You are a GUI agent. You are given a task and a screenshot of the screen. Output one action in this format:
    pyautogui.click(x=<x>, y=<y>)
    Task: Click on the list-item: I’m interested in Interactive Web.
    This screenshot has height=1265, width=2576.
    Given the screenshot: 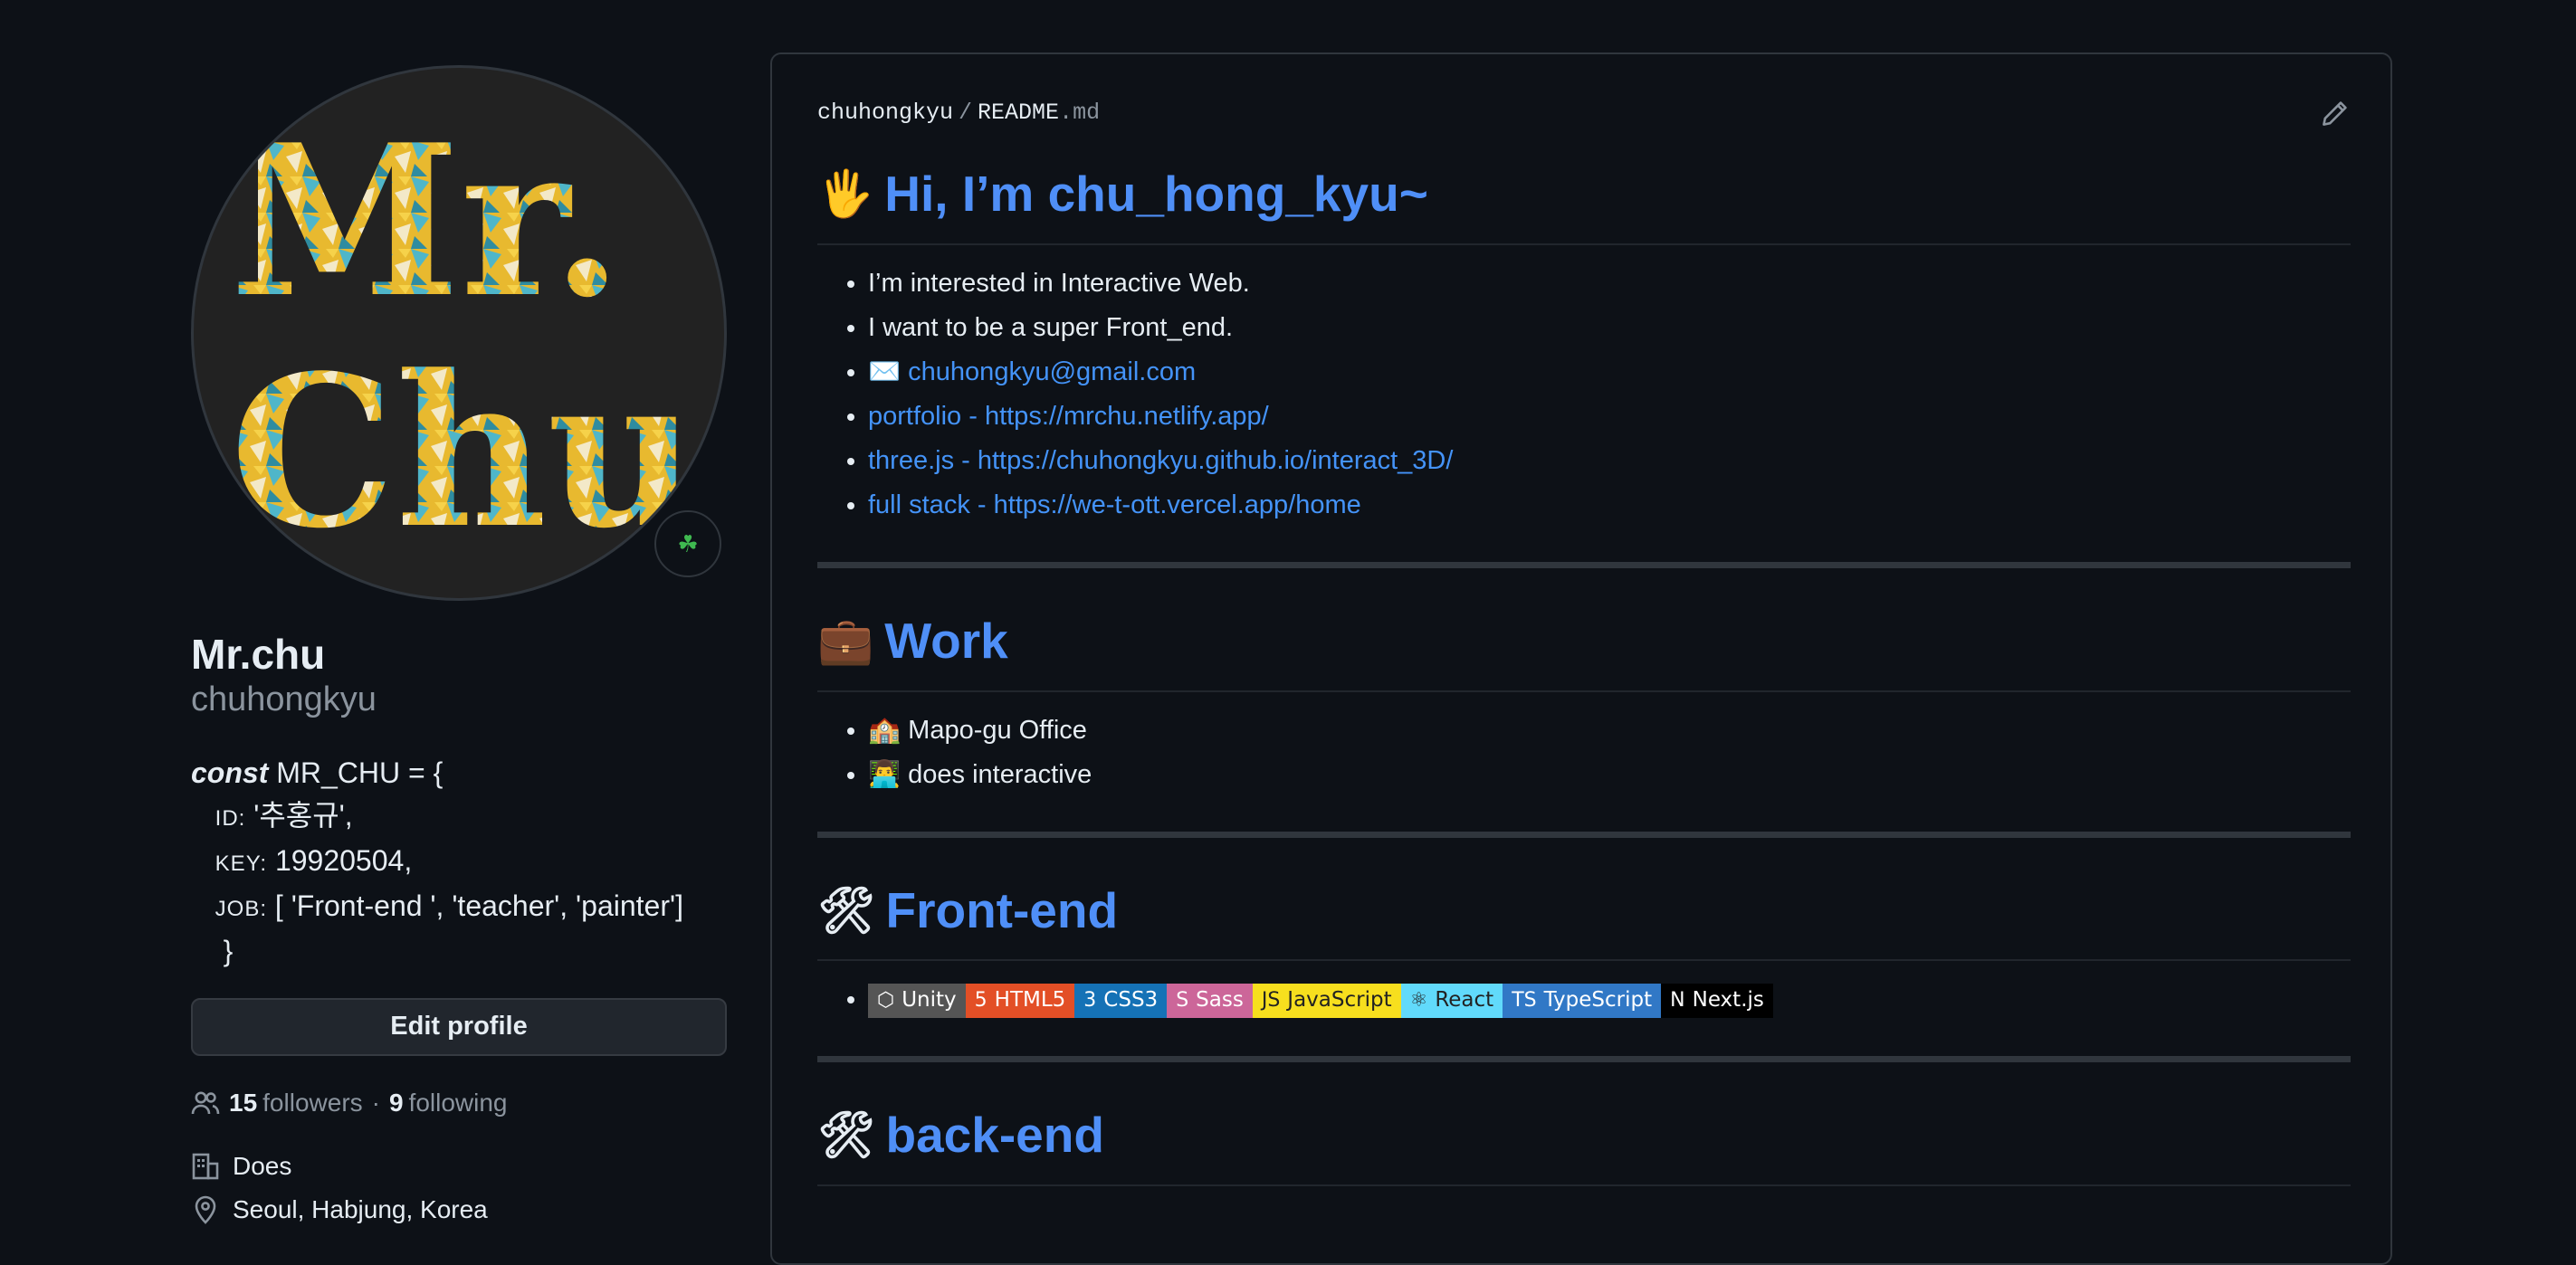 What is the action you would take?
    pyautogui.click(x=1610, y=284)
    